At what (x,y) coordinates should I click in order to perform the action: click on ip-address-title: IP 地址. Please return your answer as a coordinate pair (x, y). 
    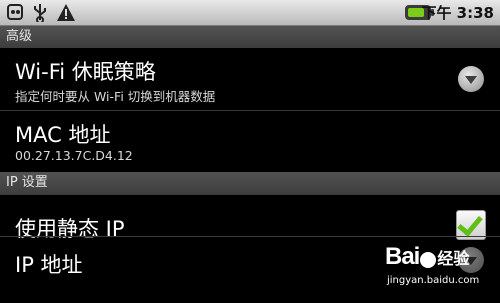
    Looking at the image, I should click on (49, 265).